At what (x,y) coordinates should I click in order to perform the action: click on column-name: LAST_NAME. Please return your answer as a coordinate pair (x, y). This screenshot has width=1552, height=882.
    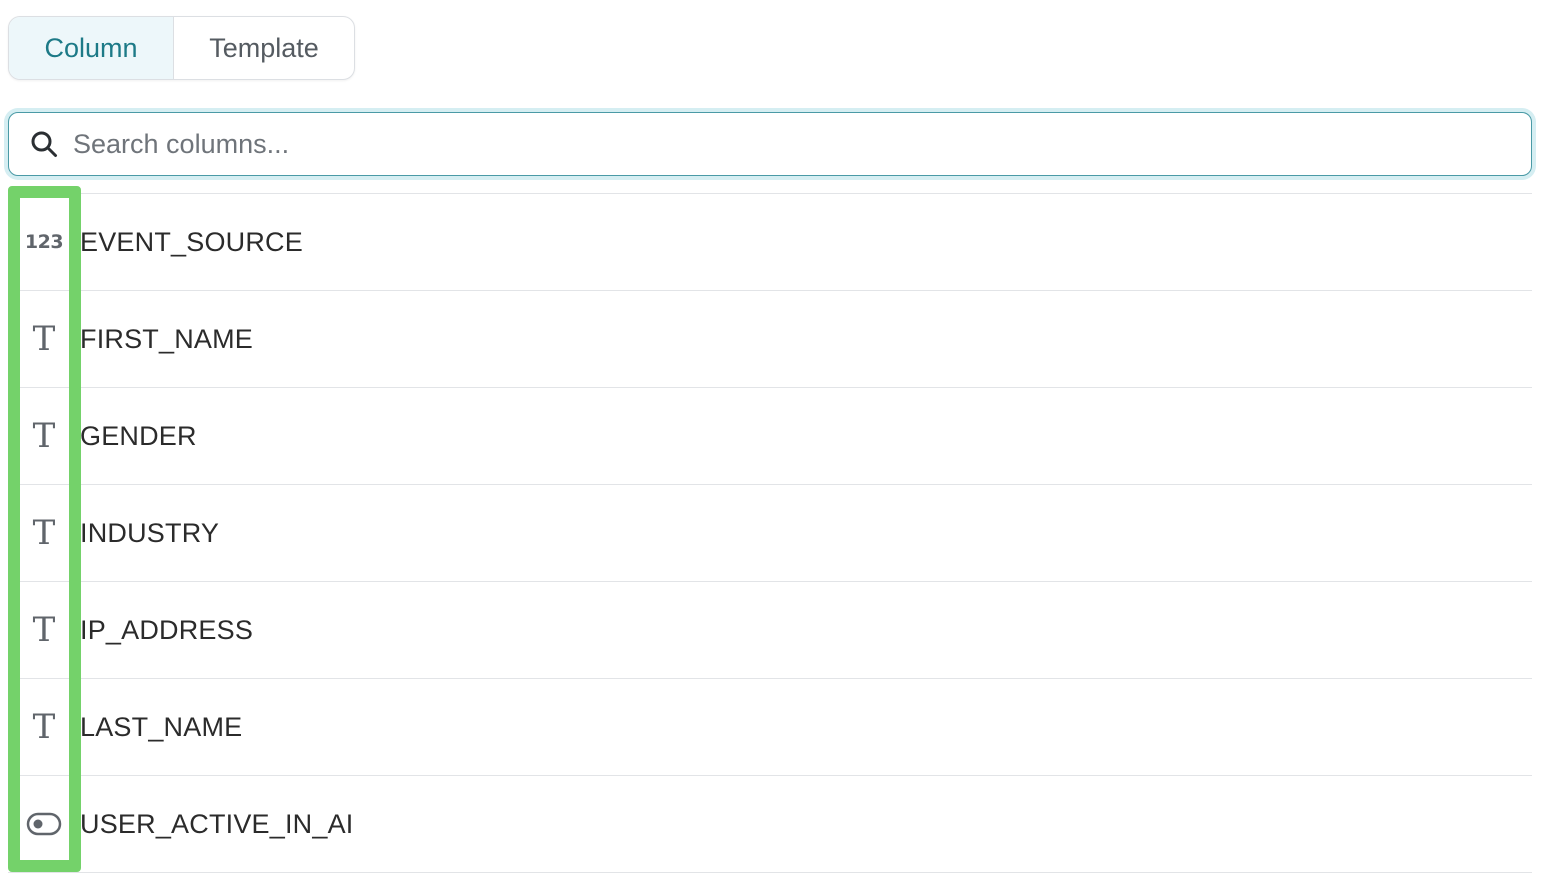
    Looking at the image, I should click on (161, 726).